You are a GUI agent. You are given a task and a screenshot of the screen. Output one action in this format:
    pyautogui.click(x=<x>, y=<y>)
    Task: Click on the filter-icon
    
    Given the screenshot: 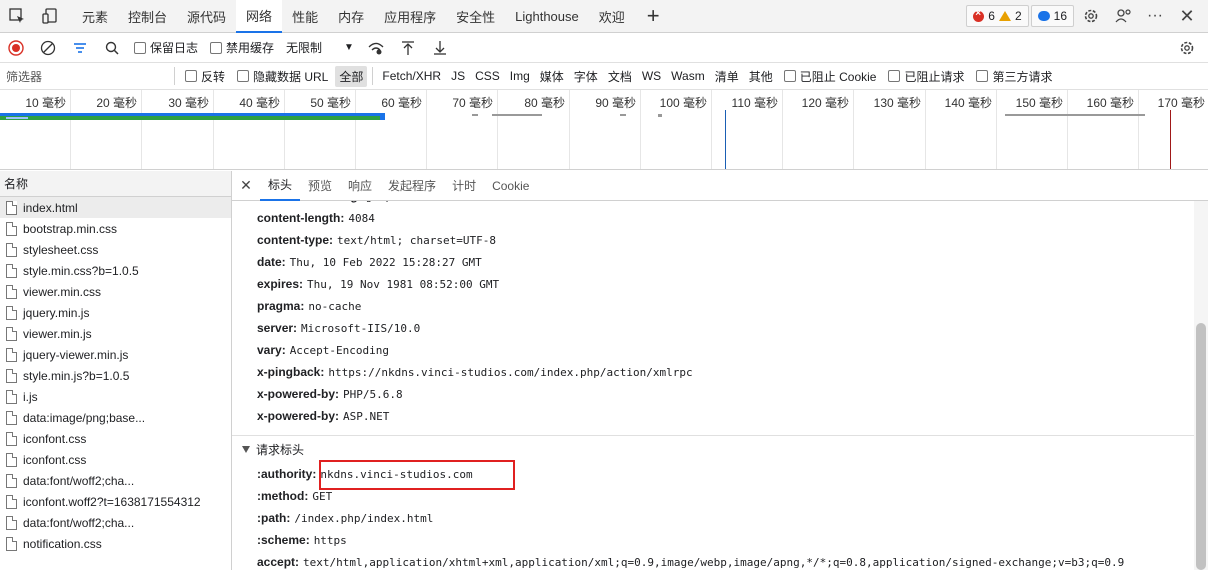 What is the action you would take?
    pyautogui.click(x=80, y=48)
    